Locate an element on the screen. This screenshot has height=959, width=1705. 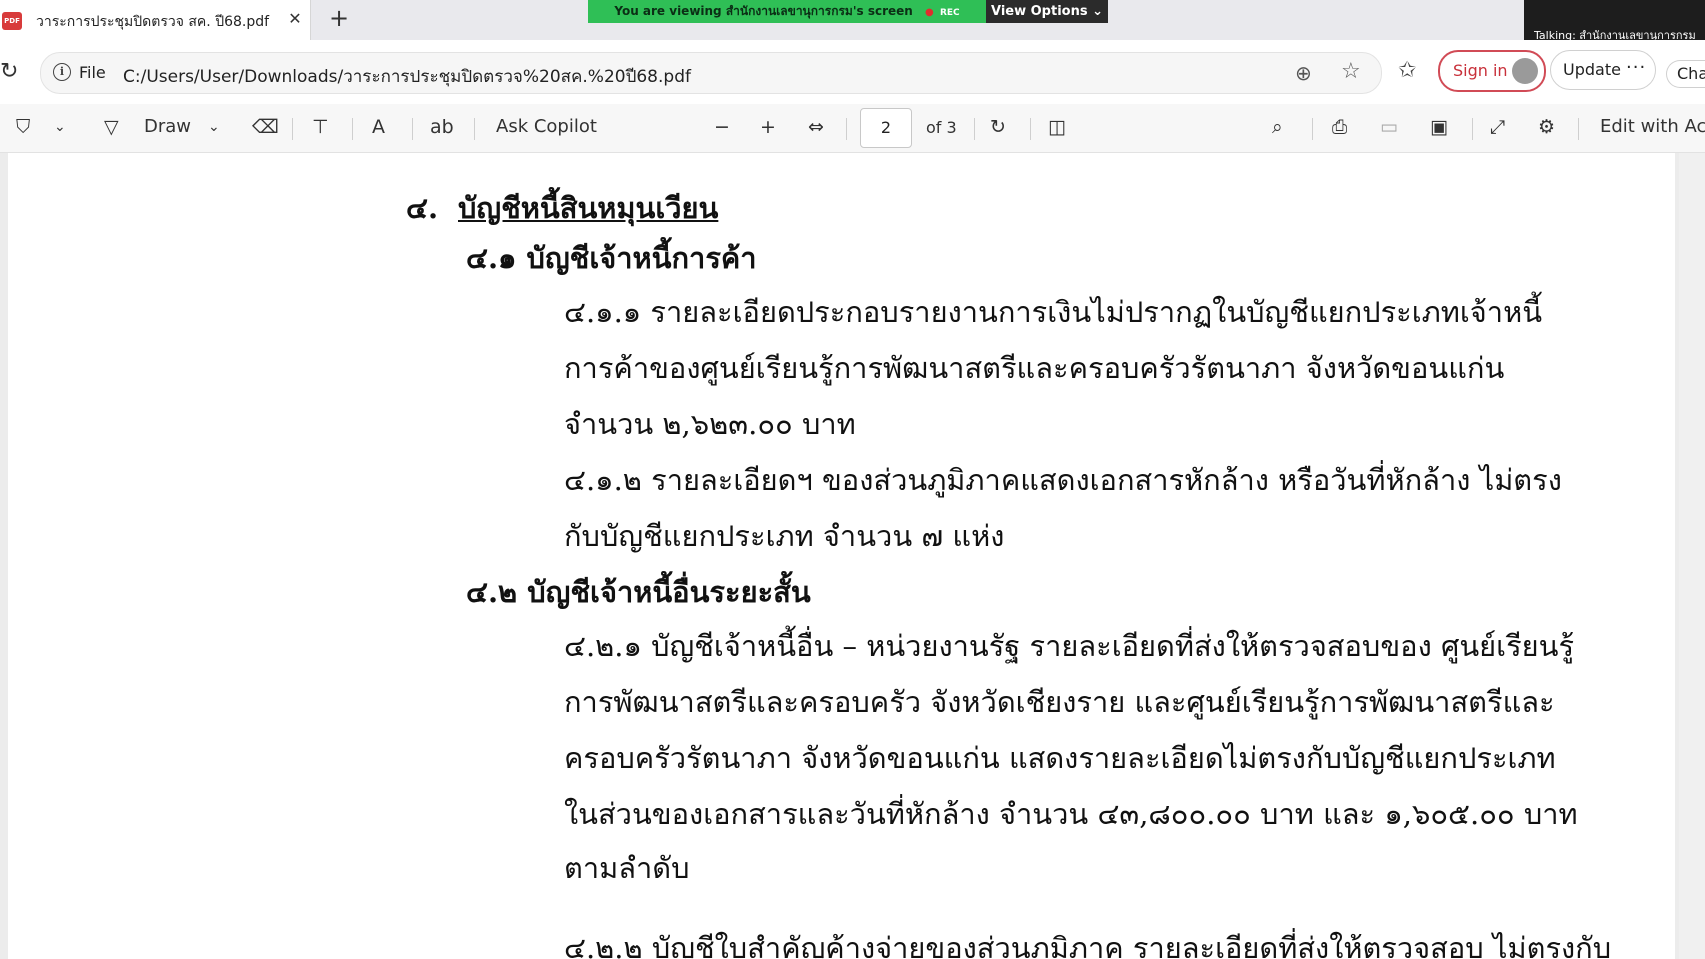
zoom-in-icon: ⊕ is located at coordinates (1303, 73).